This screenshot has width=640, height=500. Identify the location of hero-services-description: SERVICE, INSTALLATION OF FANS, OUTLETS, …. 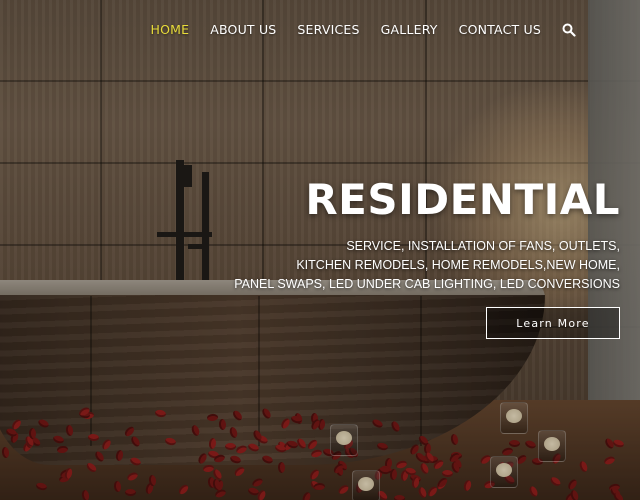
(427, 265).